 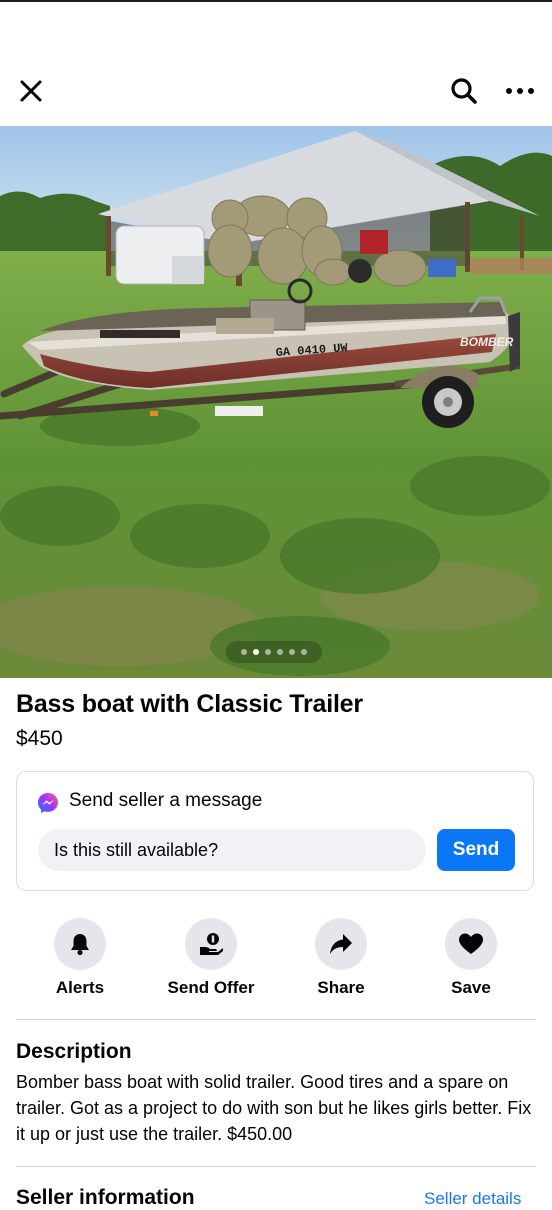 What do you see at coordinates (39, 738) in the screenshot?
I see `listing-price: $450` at bounding box center [39, 738].